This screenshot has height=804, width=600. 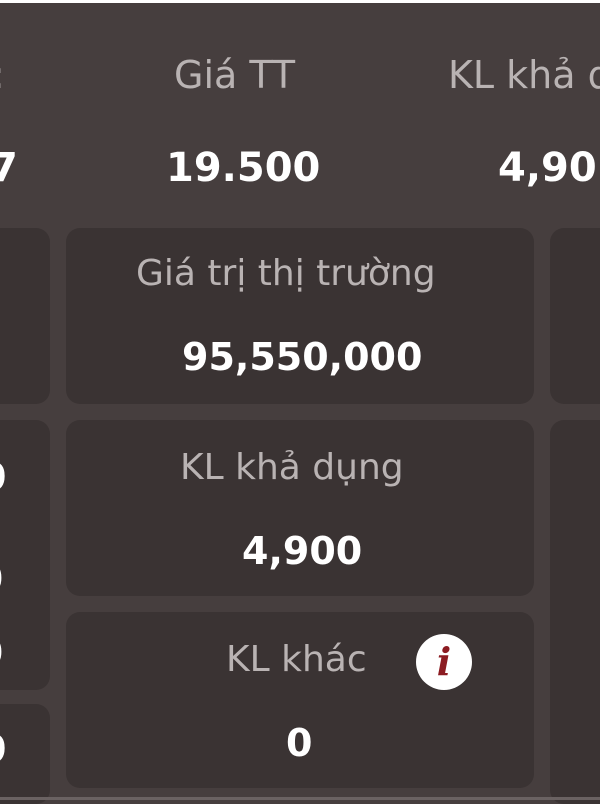 I want to click on info-icon: i, so click(x=444, y=662).